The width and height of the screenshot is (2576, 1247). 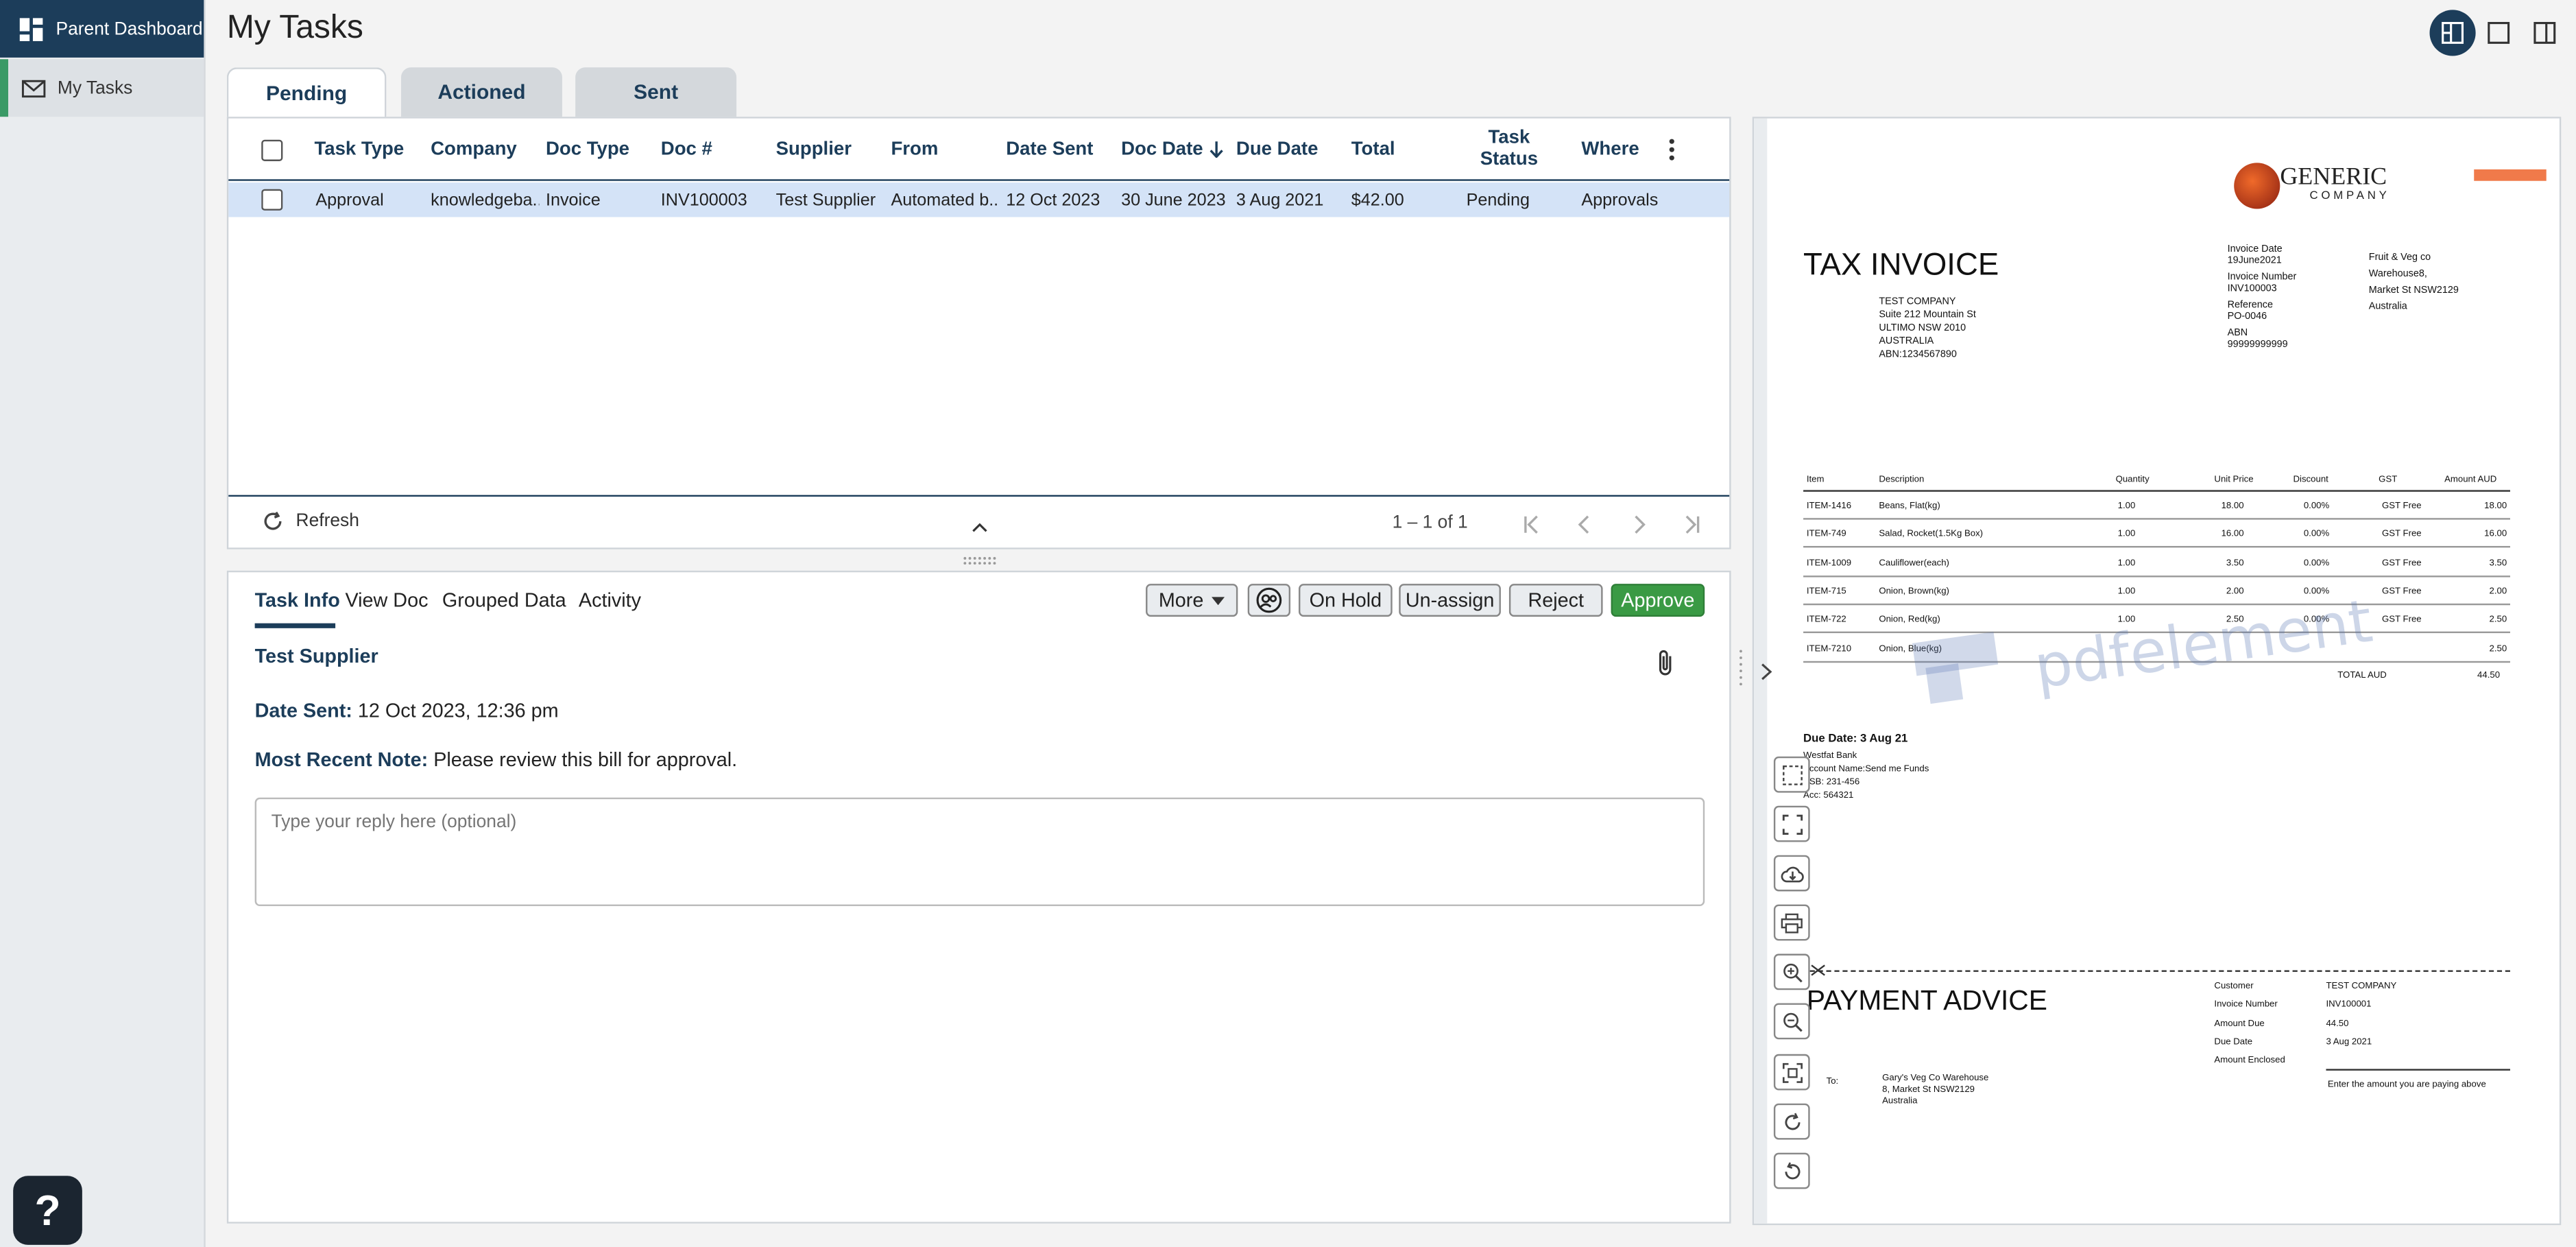 What do you see at coordinates (586, 760) in the screenshot?
I see `recent-note-value: Please review this bill for approval.` at bounding box center [586, 760].